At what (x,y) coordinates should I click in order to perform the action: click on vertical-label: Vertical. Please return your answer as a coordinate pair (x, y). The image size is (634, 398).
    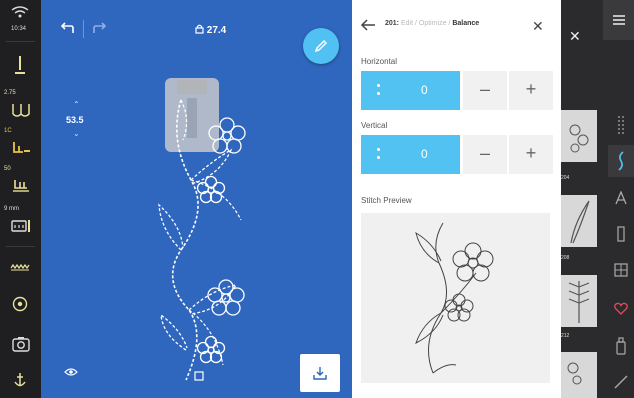
    Looking at the image, I should click on (374, 125).